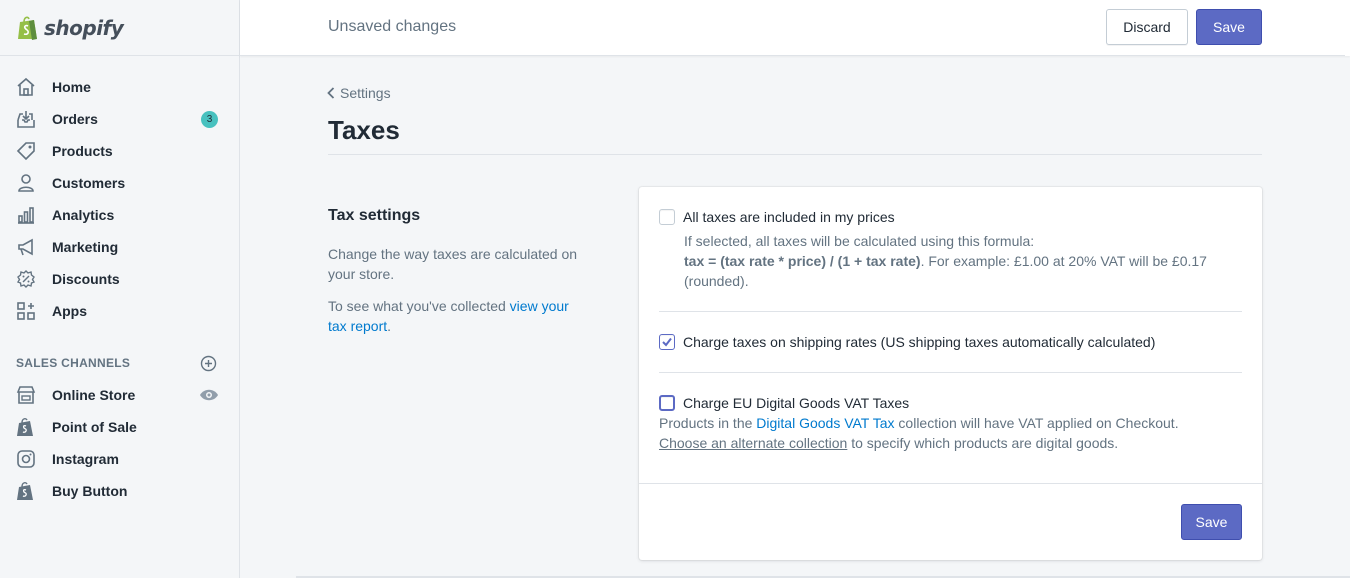 This screenshot has width=1350, height=578. Describe the element at coordinates (85, 247) in the screenshot. I see `nav-label: Marketing` at that location.